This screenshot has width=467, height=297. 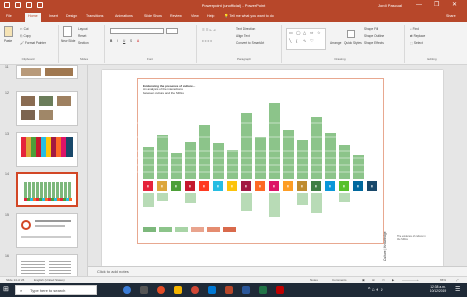 I want to click on new-slide-icon, so click(x=67, y=31).